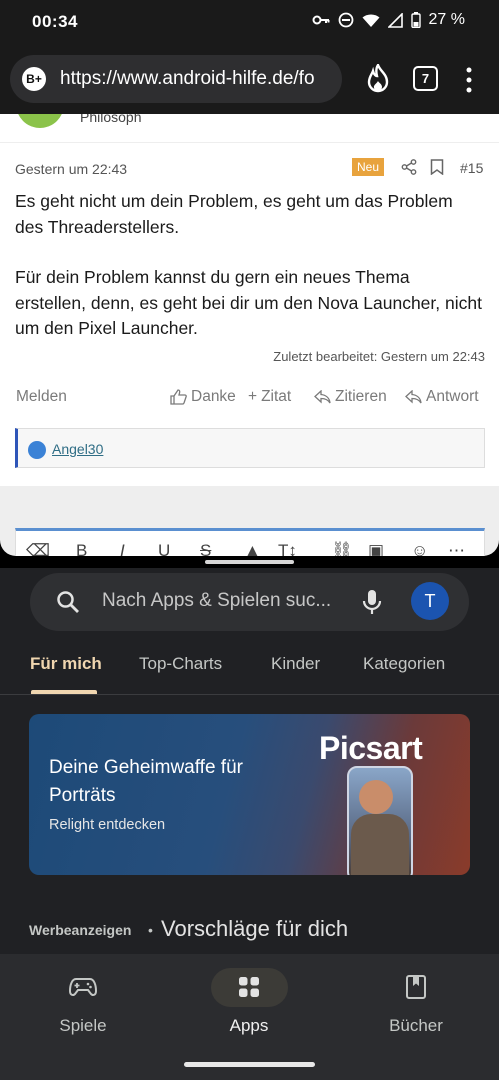 Image resolution: width=499 pixels, height=1080 pixels. What do you see at coordinates (371, 748) in the screenshot?
I see `picsart-logo: Picsart` at bounding box center [371, 748].